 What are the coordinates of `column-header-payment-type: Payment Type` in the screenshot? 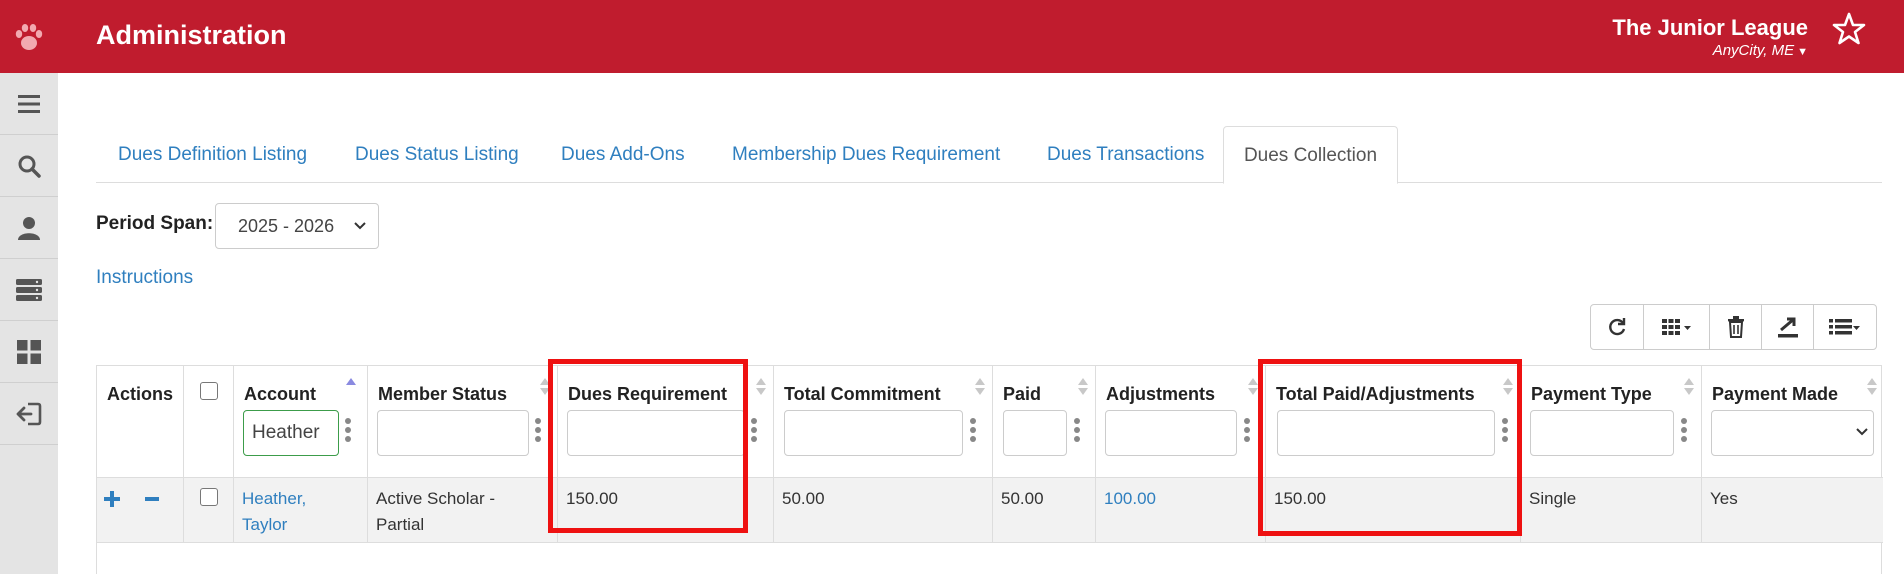 It's located at (1611, 421).